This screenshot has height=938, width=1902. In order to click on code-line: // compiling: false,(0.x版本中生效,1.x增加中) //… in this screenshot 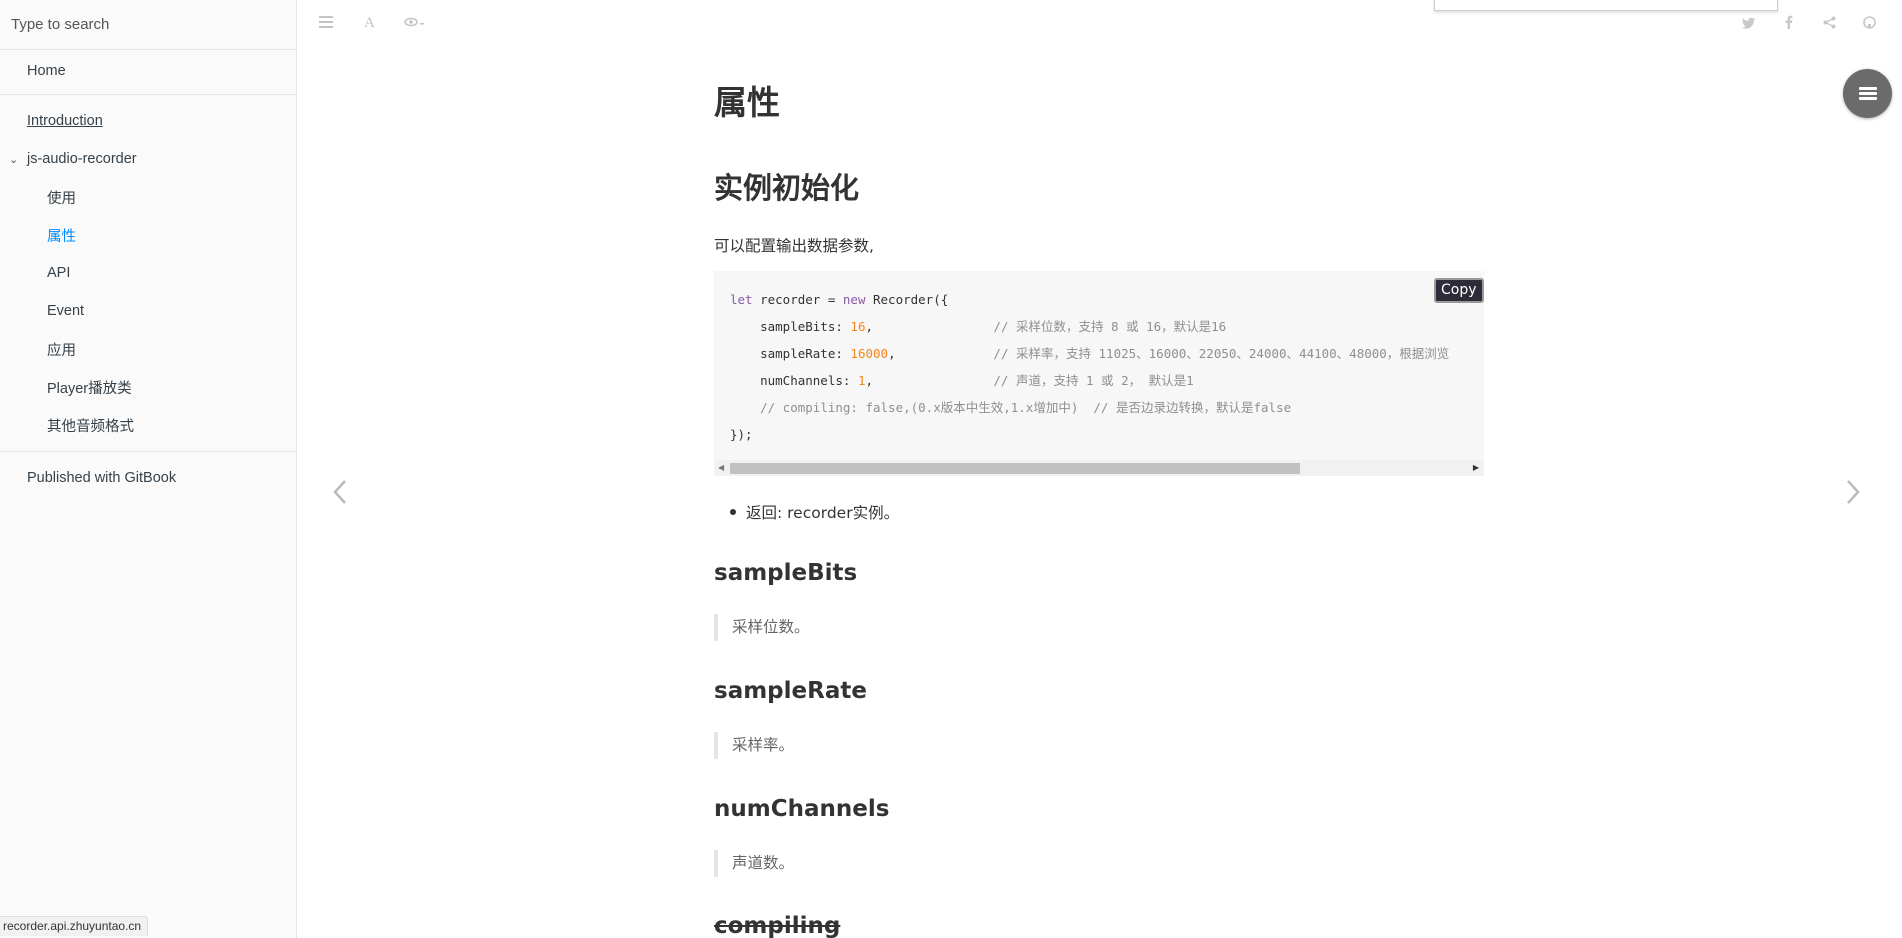, I will do `click(1026, 407)`.